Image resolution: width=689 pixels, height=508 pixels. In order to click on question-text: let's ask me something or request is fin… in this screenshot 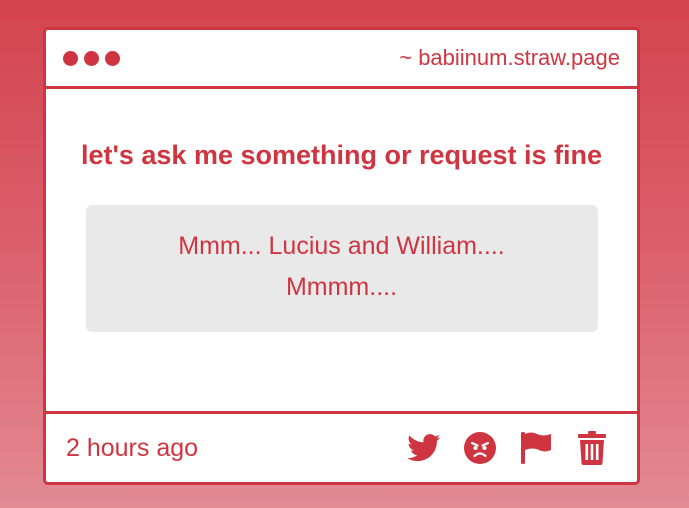, I will do `click(341, 155)`.